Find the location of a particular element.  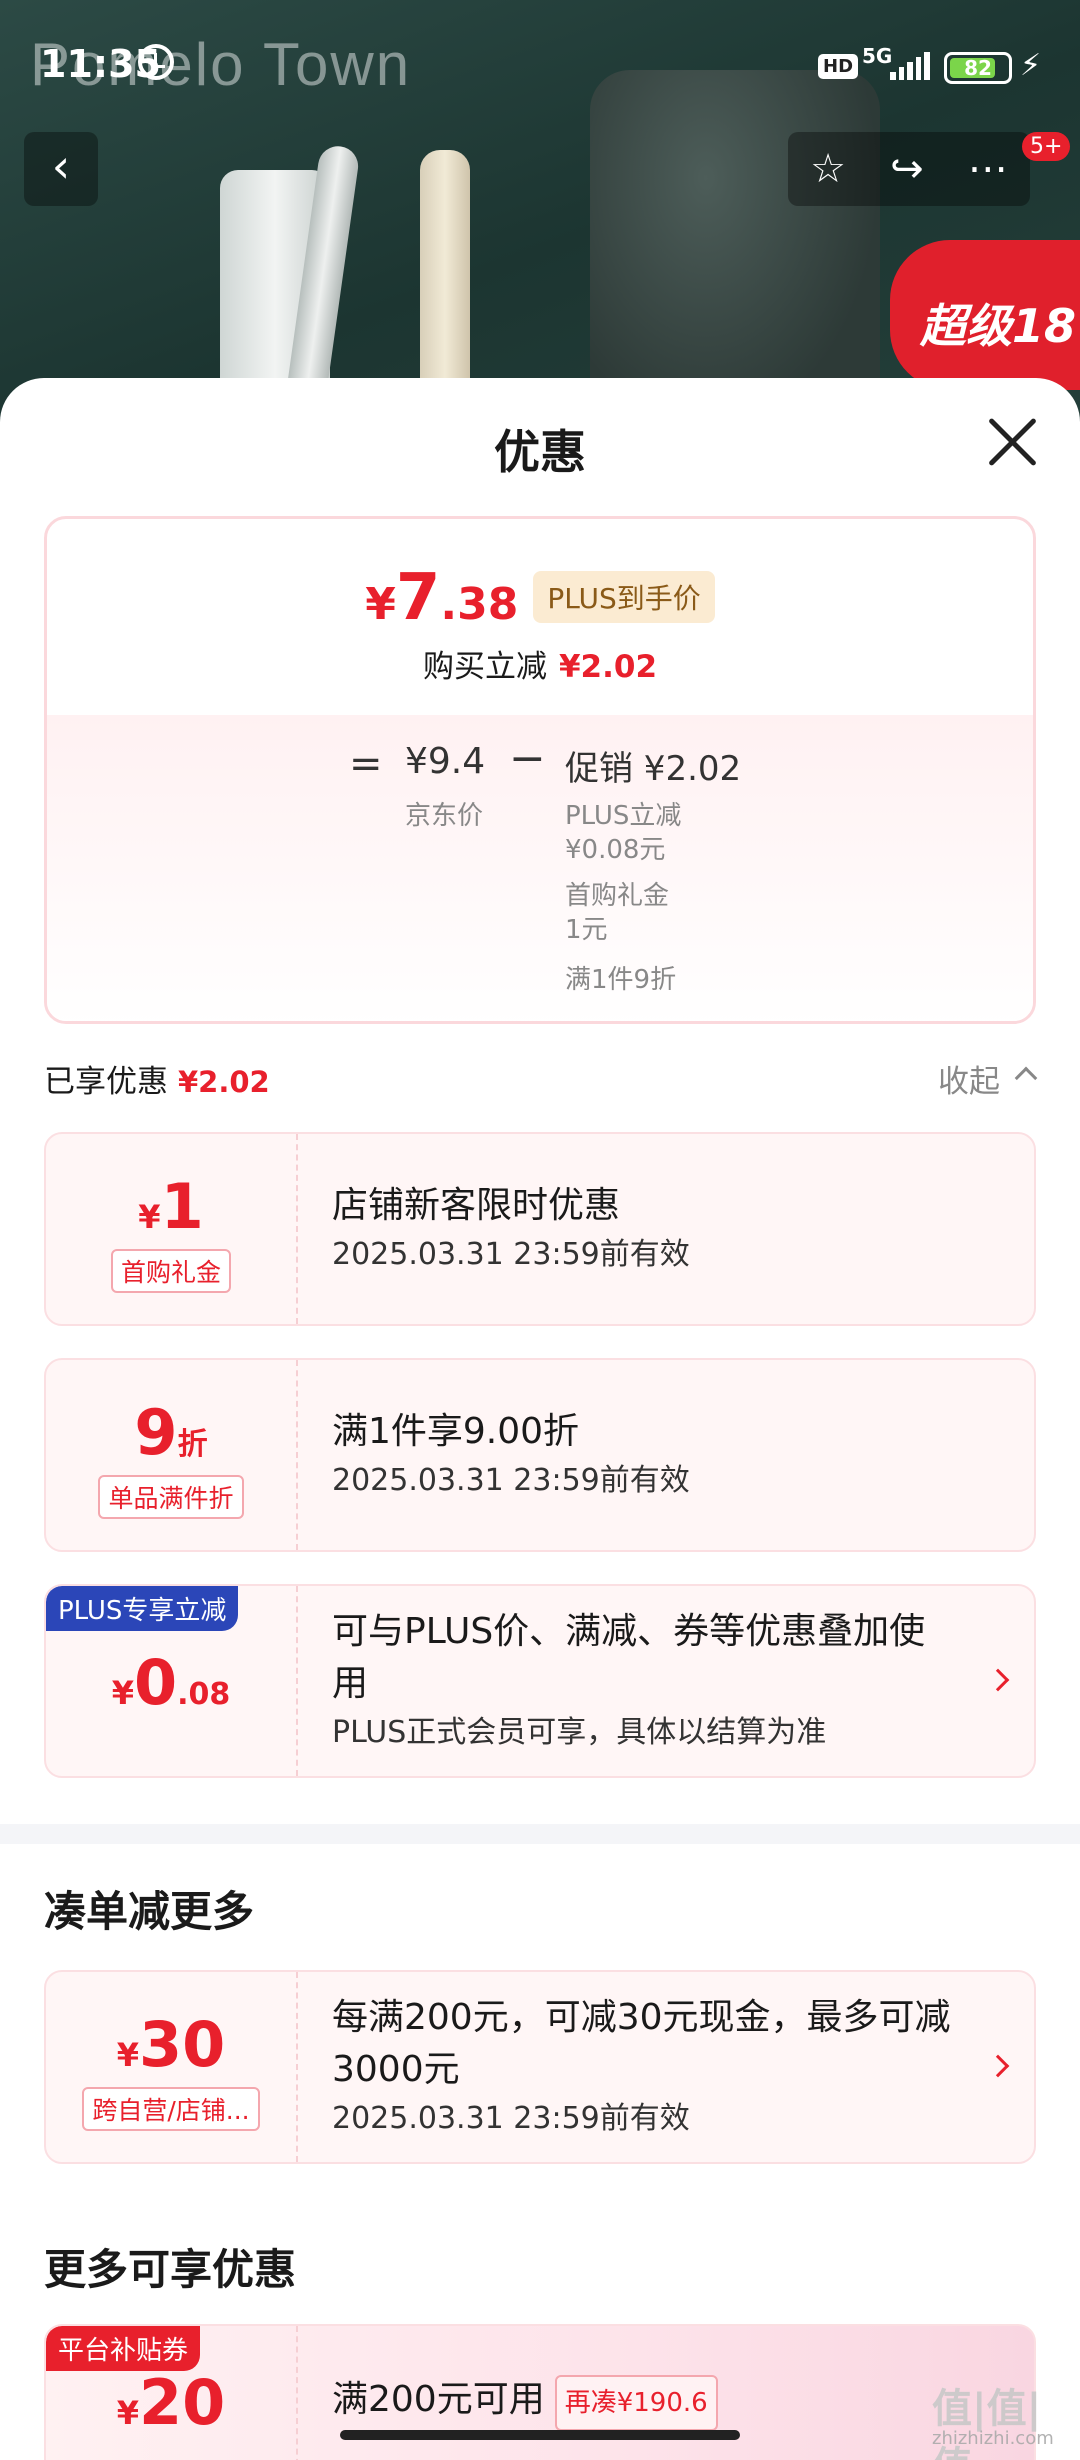

plus-price-tag: PLUS到手价 is located at coordinates (624, 597).